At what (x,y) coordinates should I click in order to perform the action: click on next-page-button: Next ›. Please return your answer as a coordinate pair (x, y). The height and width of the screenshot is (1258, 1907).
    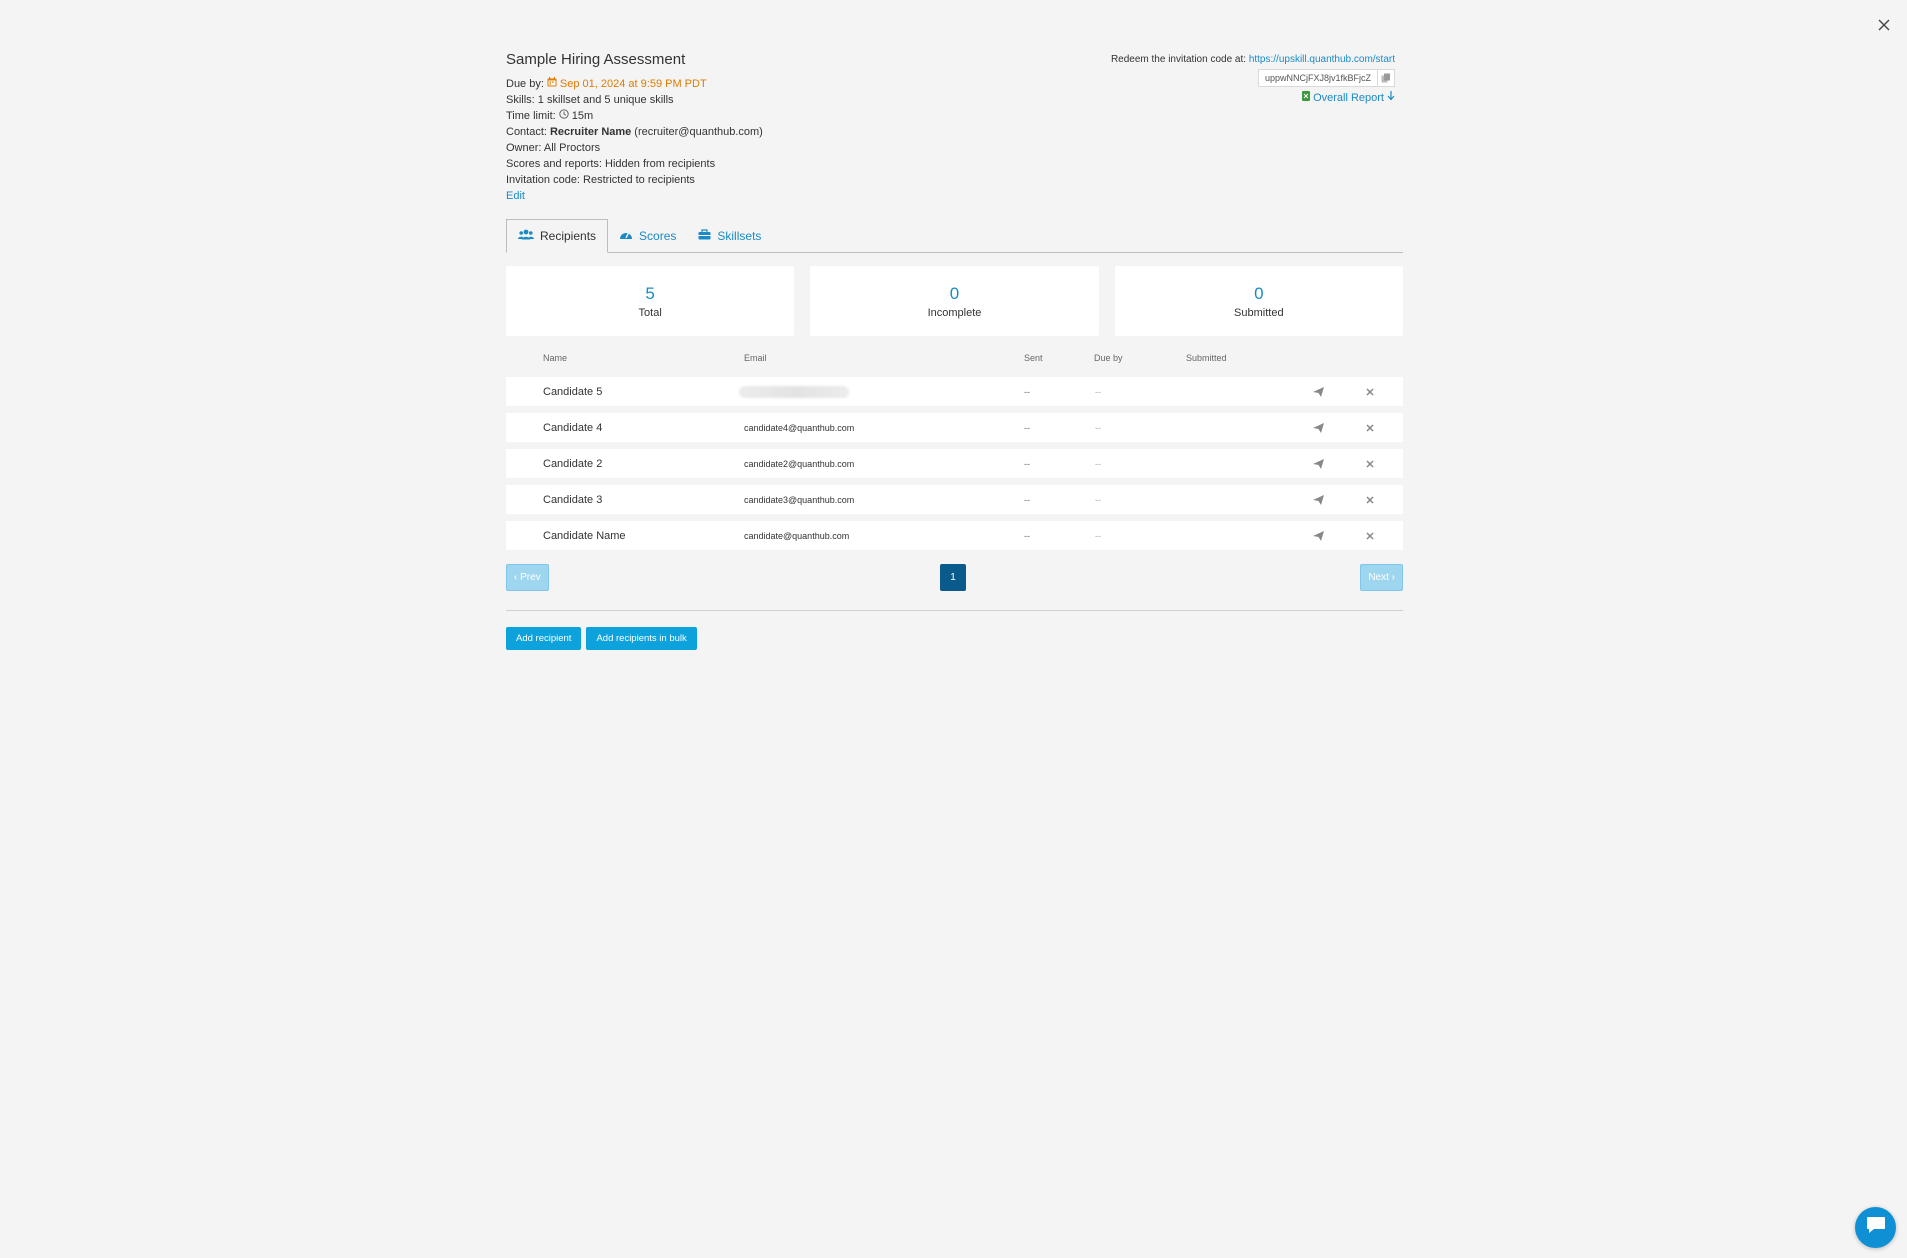
    Looking at the image, I should click on (1381, 577).